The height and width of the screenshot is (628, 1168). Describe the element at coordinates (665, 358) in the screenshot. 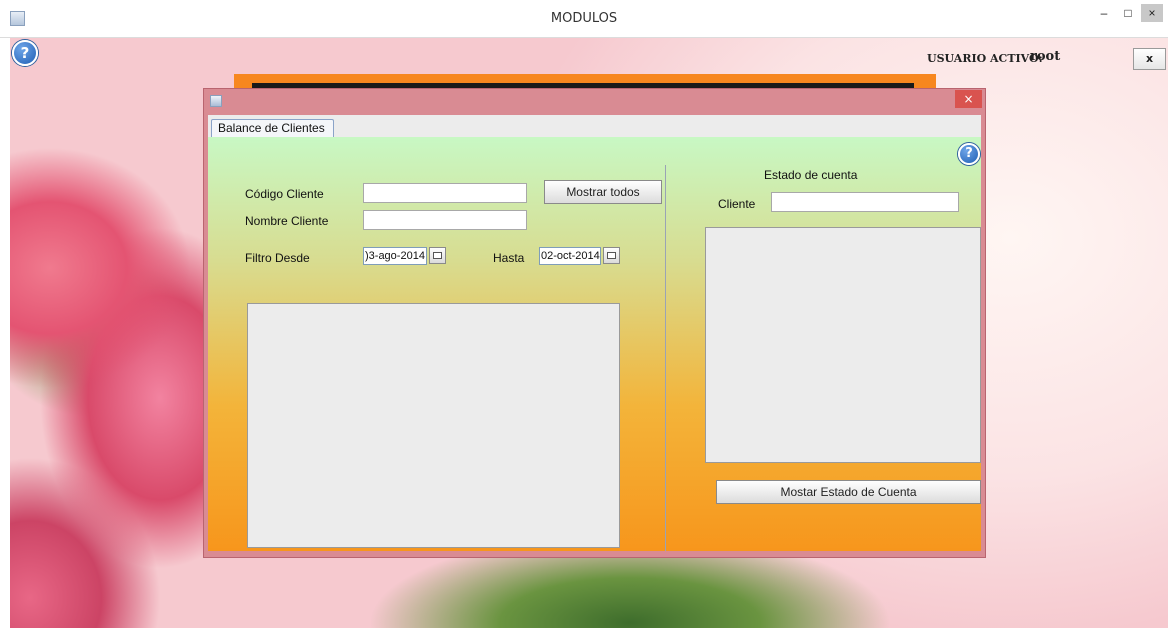

I see `panel-divider` at that location.